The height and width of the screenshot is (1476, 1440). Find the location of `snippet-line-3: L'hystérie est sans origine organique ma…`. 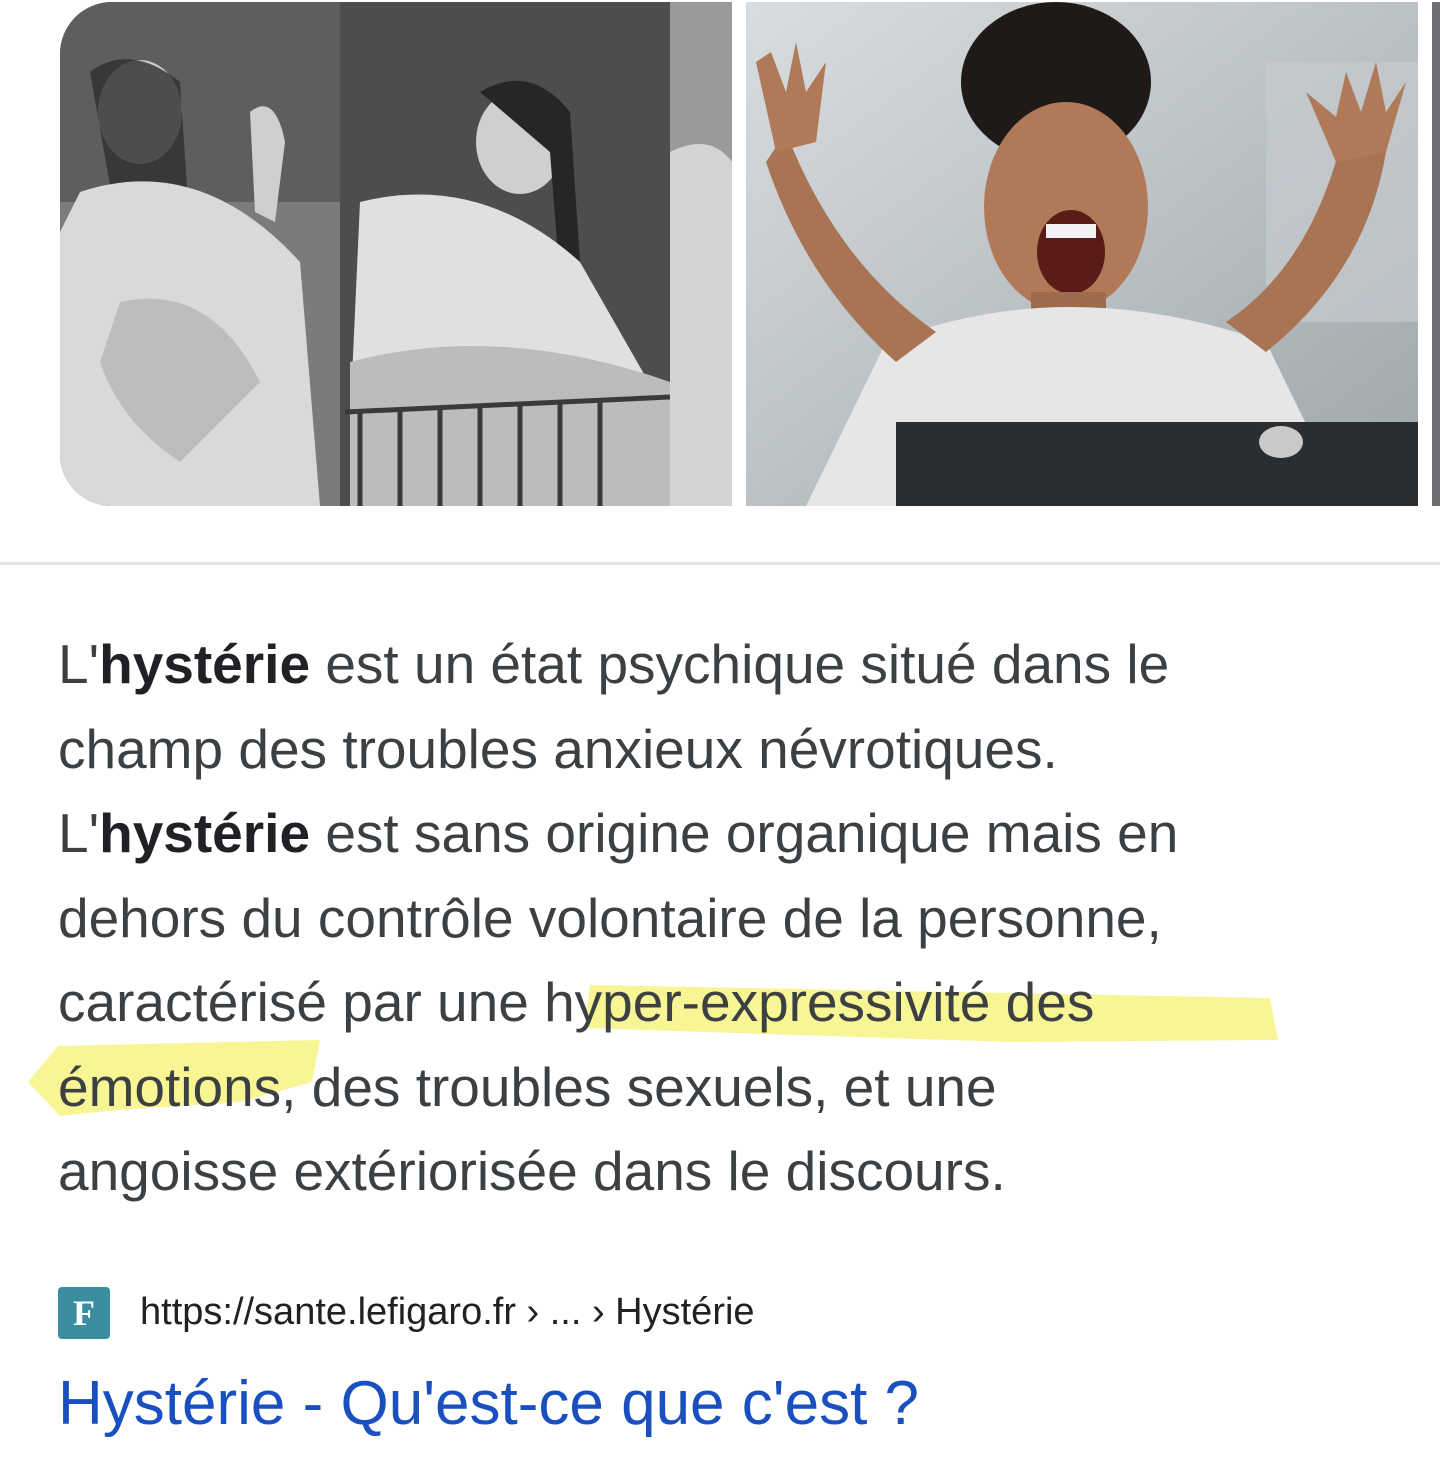

snippet-line-3: L'hystérie est sans origine organique ma… is located at coordinates (618, 833).